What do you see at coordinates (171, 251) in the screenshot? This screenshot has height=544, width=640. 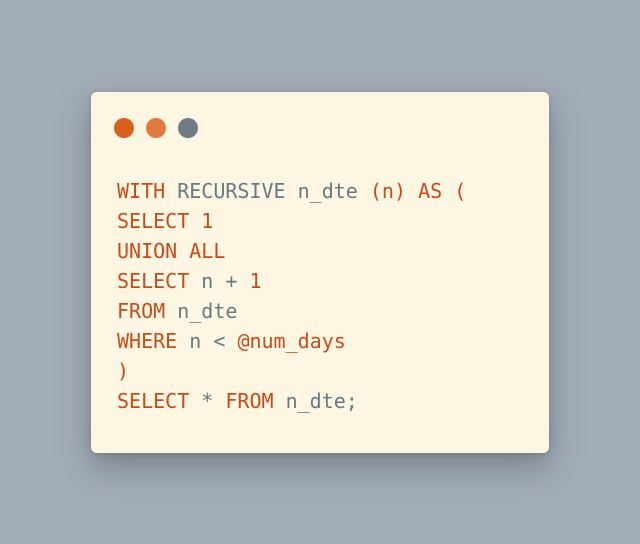 I see `code-token: UNION ALL` at bounding box center [171, 251].